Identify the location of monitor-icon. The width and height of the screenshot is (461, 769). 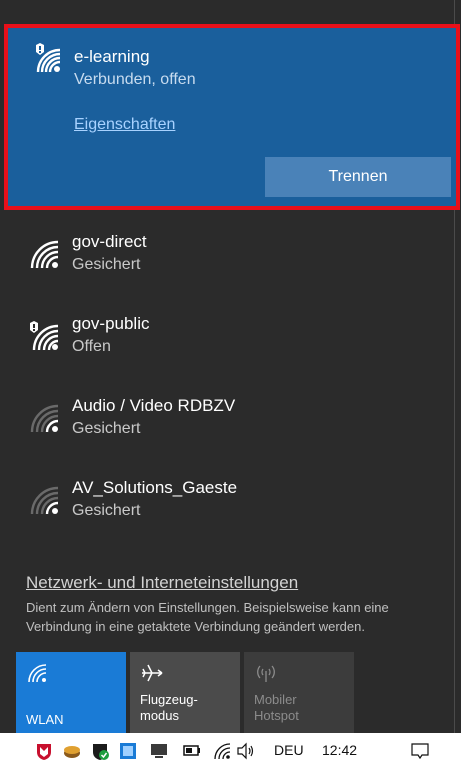
(159, 751).